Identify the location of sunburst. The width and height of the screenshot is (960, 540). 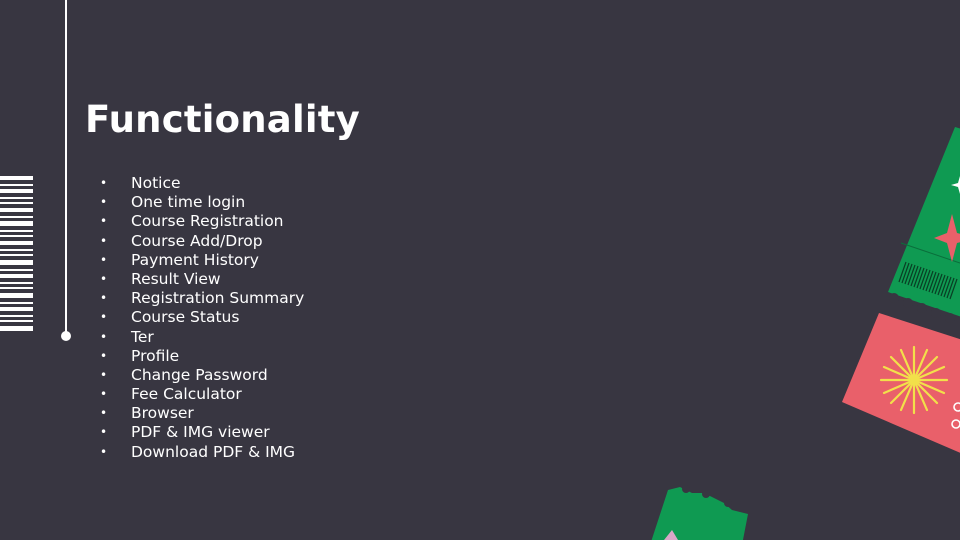
(914, 380).